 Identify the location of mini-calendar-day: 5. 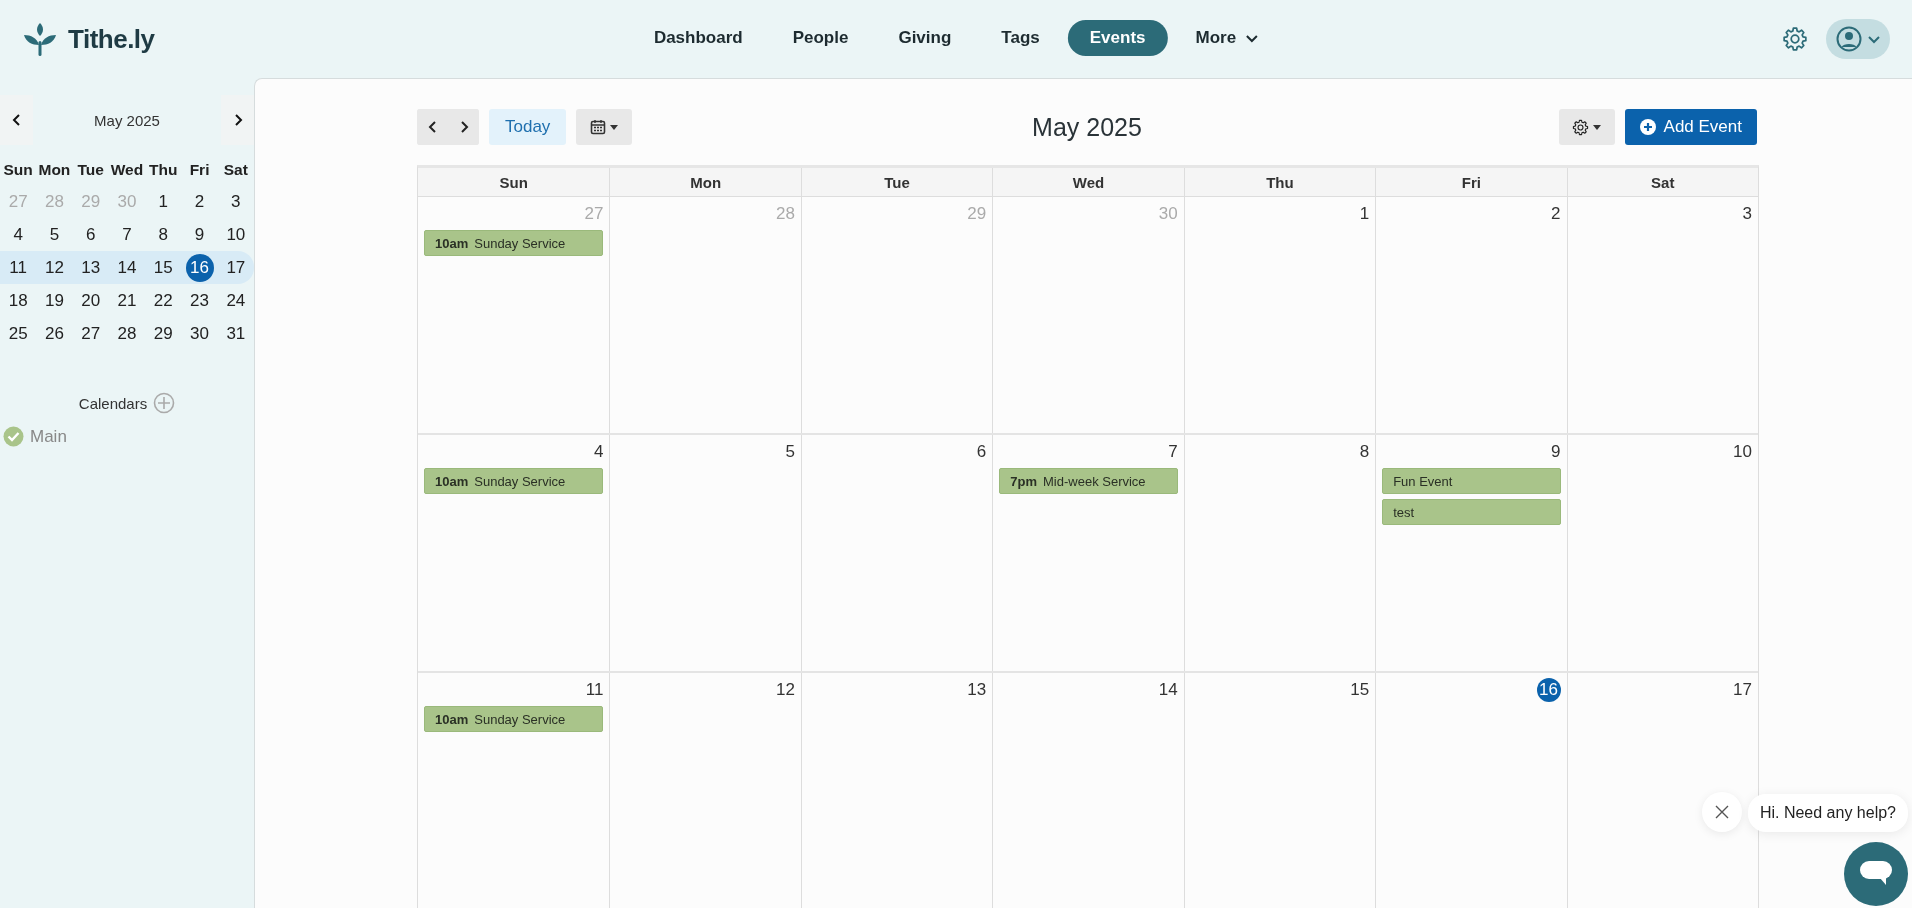
(54, 234).